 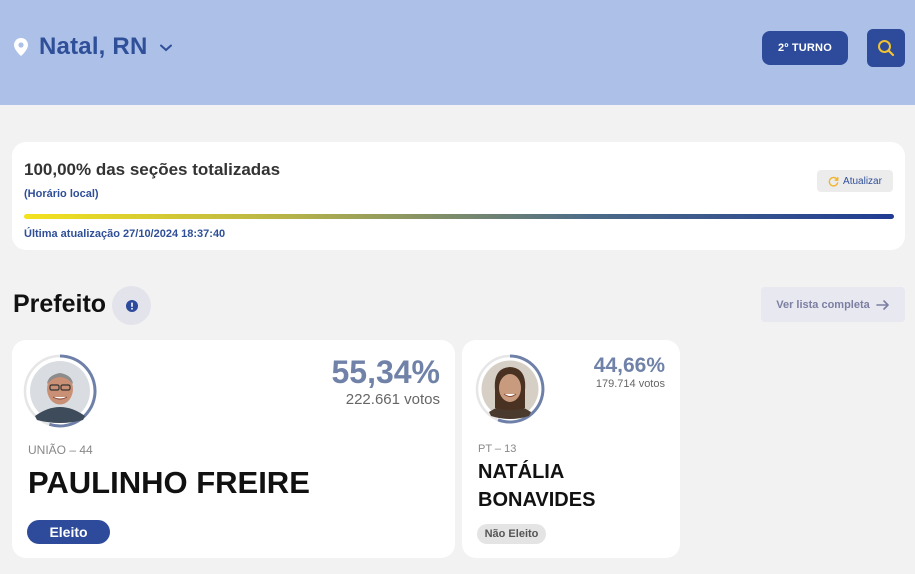 What do you see at coordinates (169, 482) in the screenshot?
I see `candidate-name: PAULINHO FREIRE` at bounding box center [169, 482].